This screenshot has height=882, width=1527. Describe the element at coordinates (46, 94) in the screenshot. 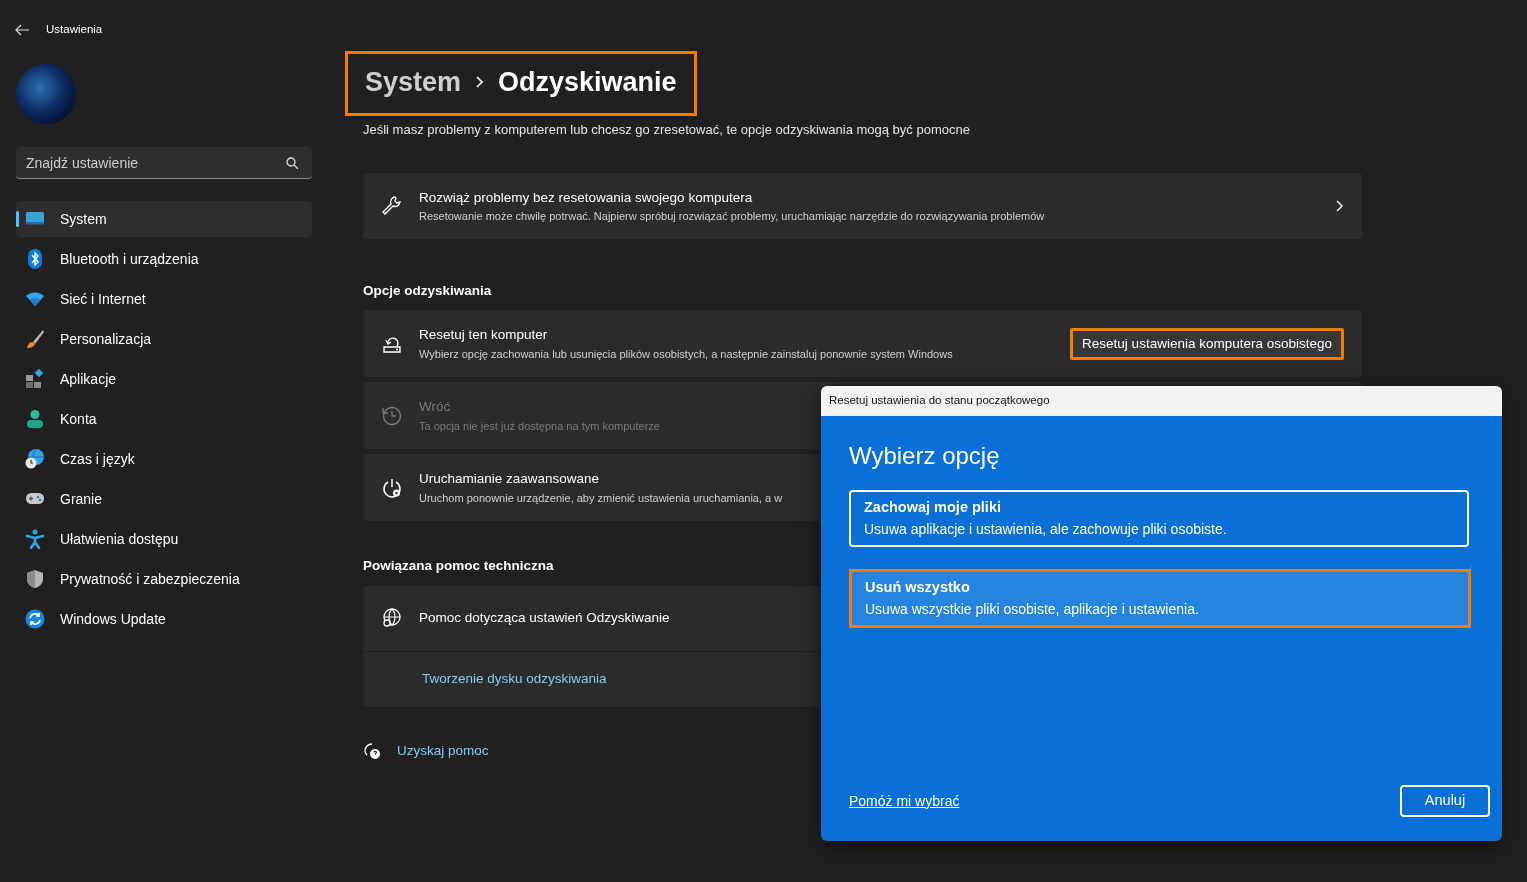

I see `avatar-image` at that location.